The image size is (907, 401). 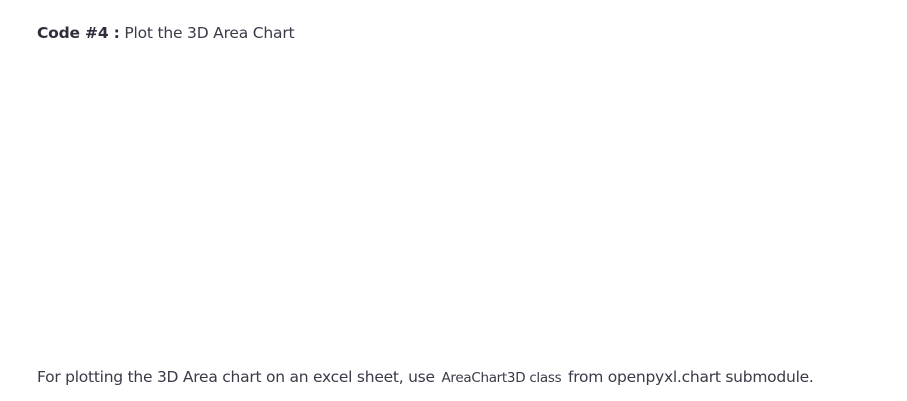 I want to click on inline-code-classname: AreaChart3D, so click(x=483, y=378).